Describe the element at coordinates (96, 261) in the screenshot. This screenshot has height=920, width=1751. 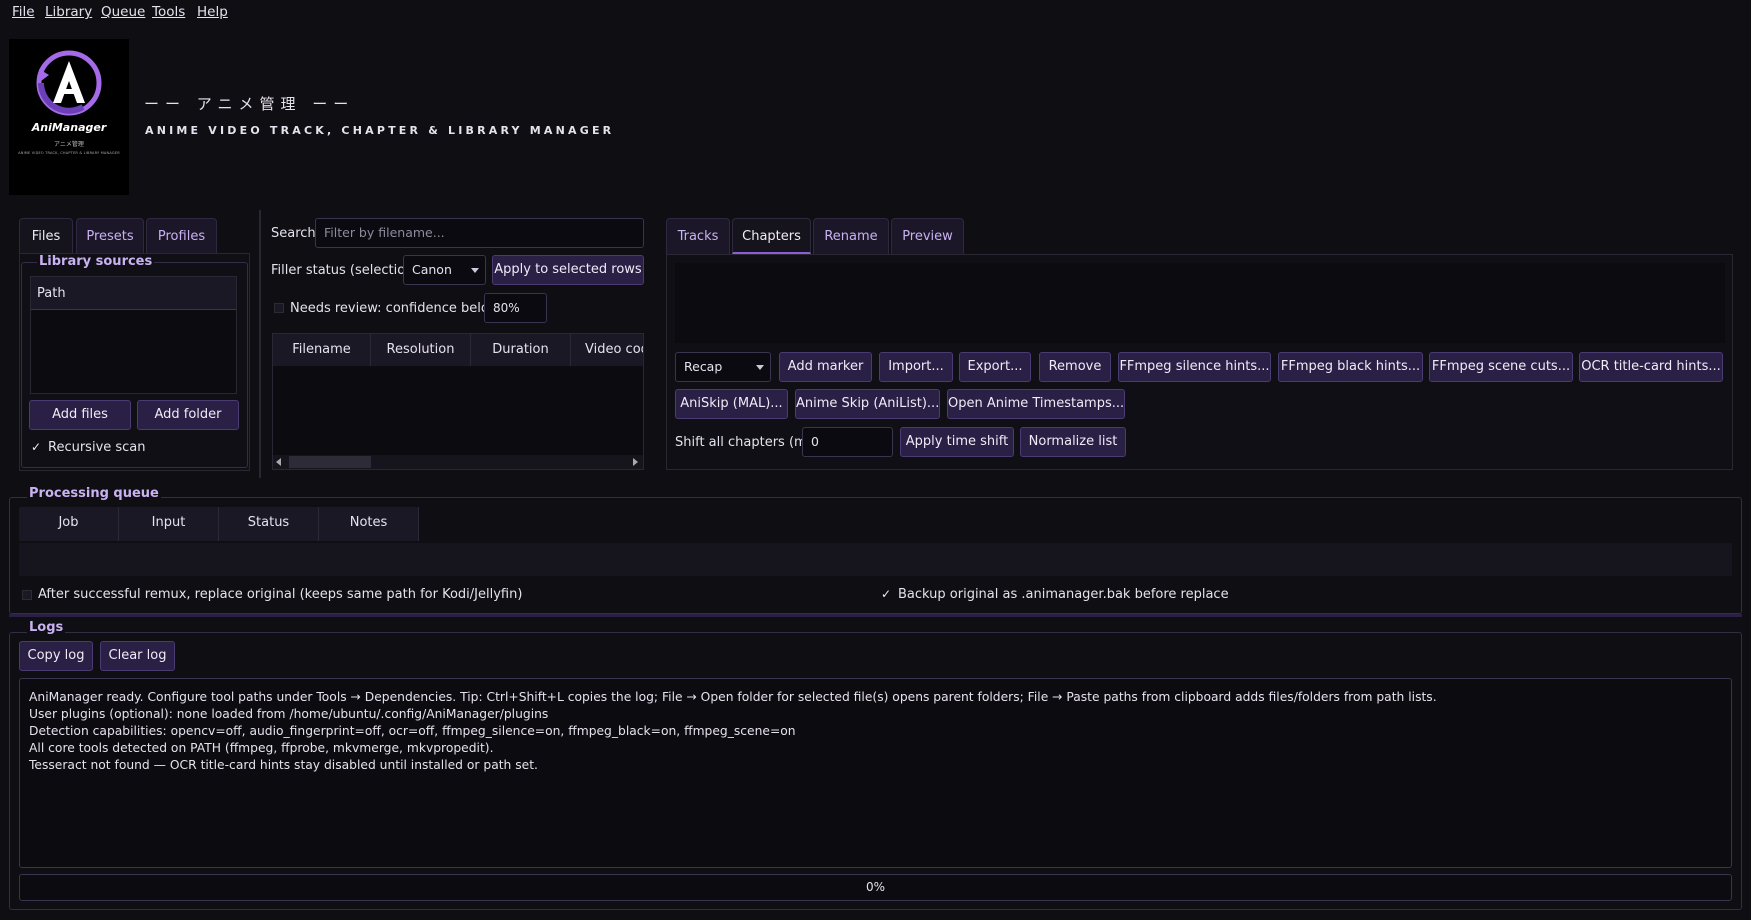
I see `library-sources-title: Library sources` at that location.